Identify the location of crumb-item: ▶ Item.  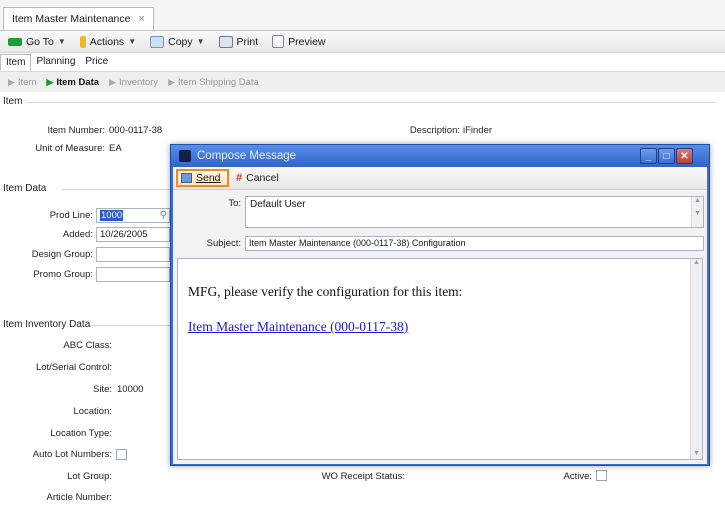
(22, 82).